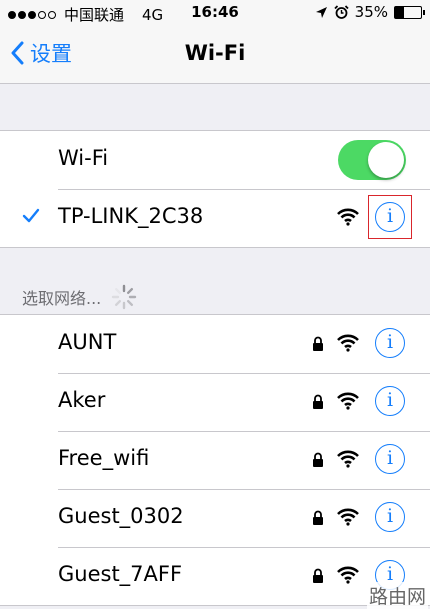  I want to click on wifi-toggle-row: Wi-Fi, so click(215, 160).